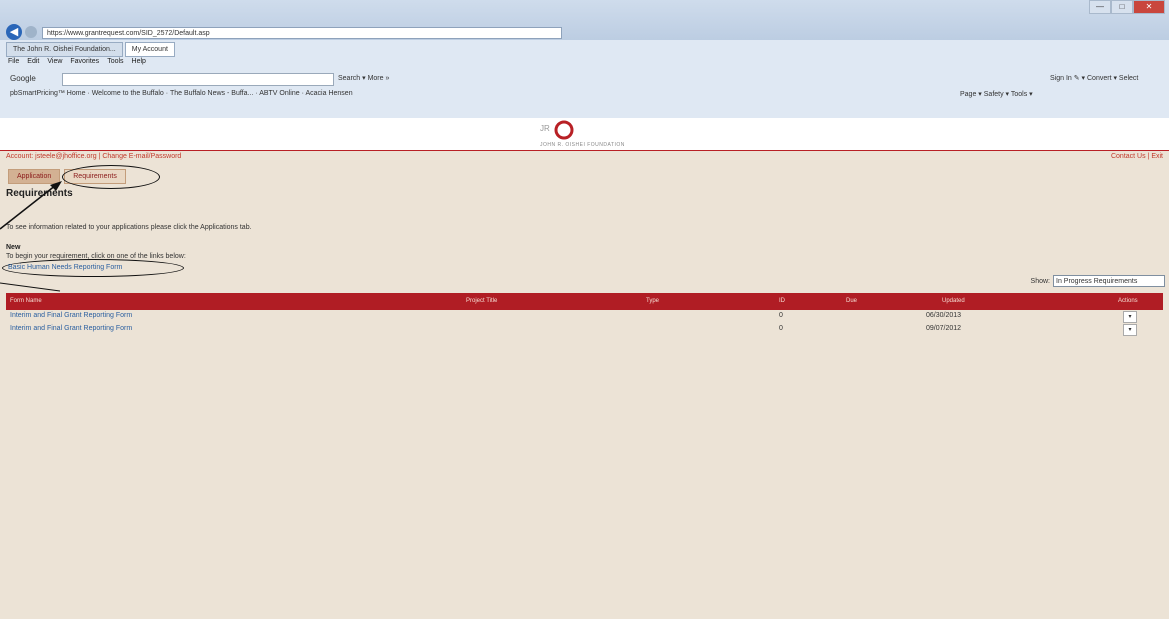 This screenshot has width=1169, height=619. Describe the element at coordinates (28, 207) in the screenshot. I see `annotation-arrow` at that location.